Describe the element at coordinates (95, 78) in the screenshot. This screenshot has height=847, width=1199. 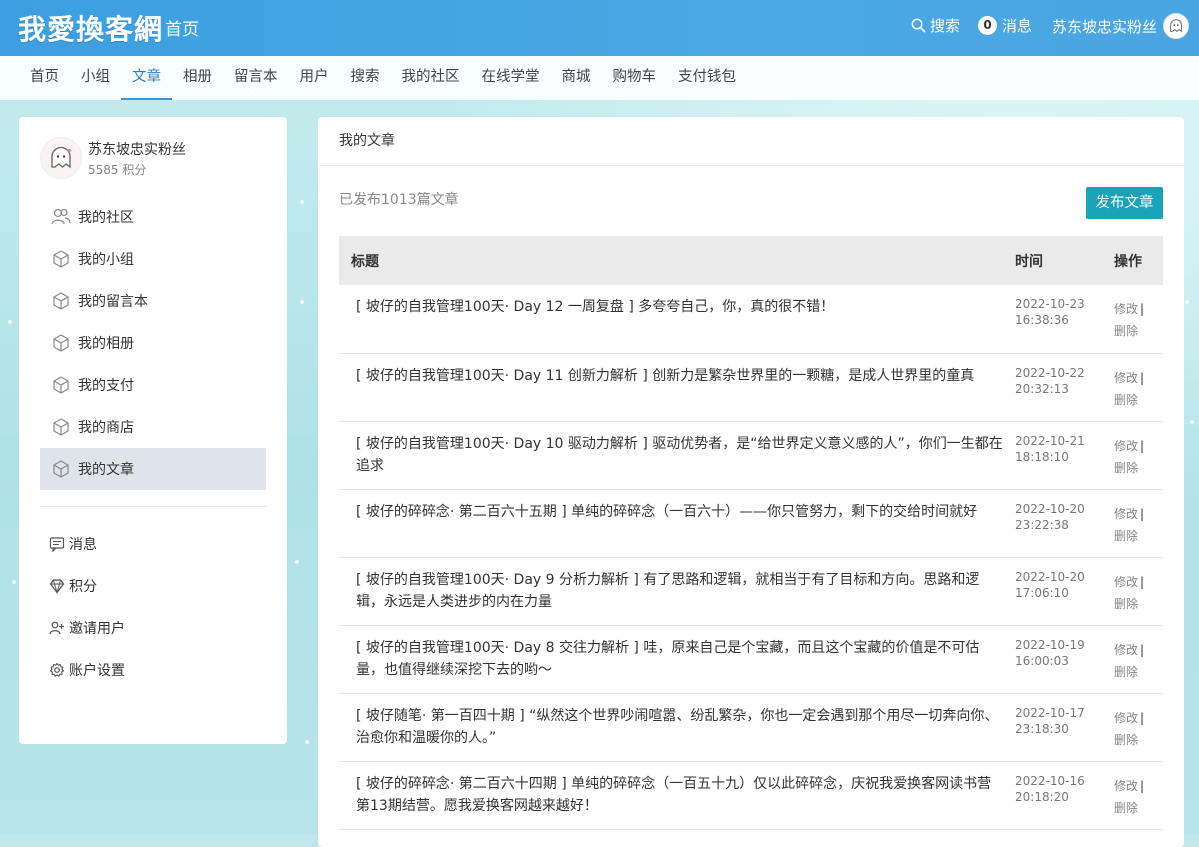
I see `nav-item-1: 小组` at that location.